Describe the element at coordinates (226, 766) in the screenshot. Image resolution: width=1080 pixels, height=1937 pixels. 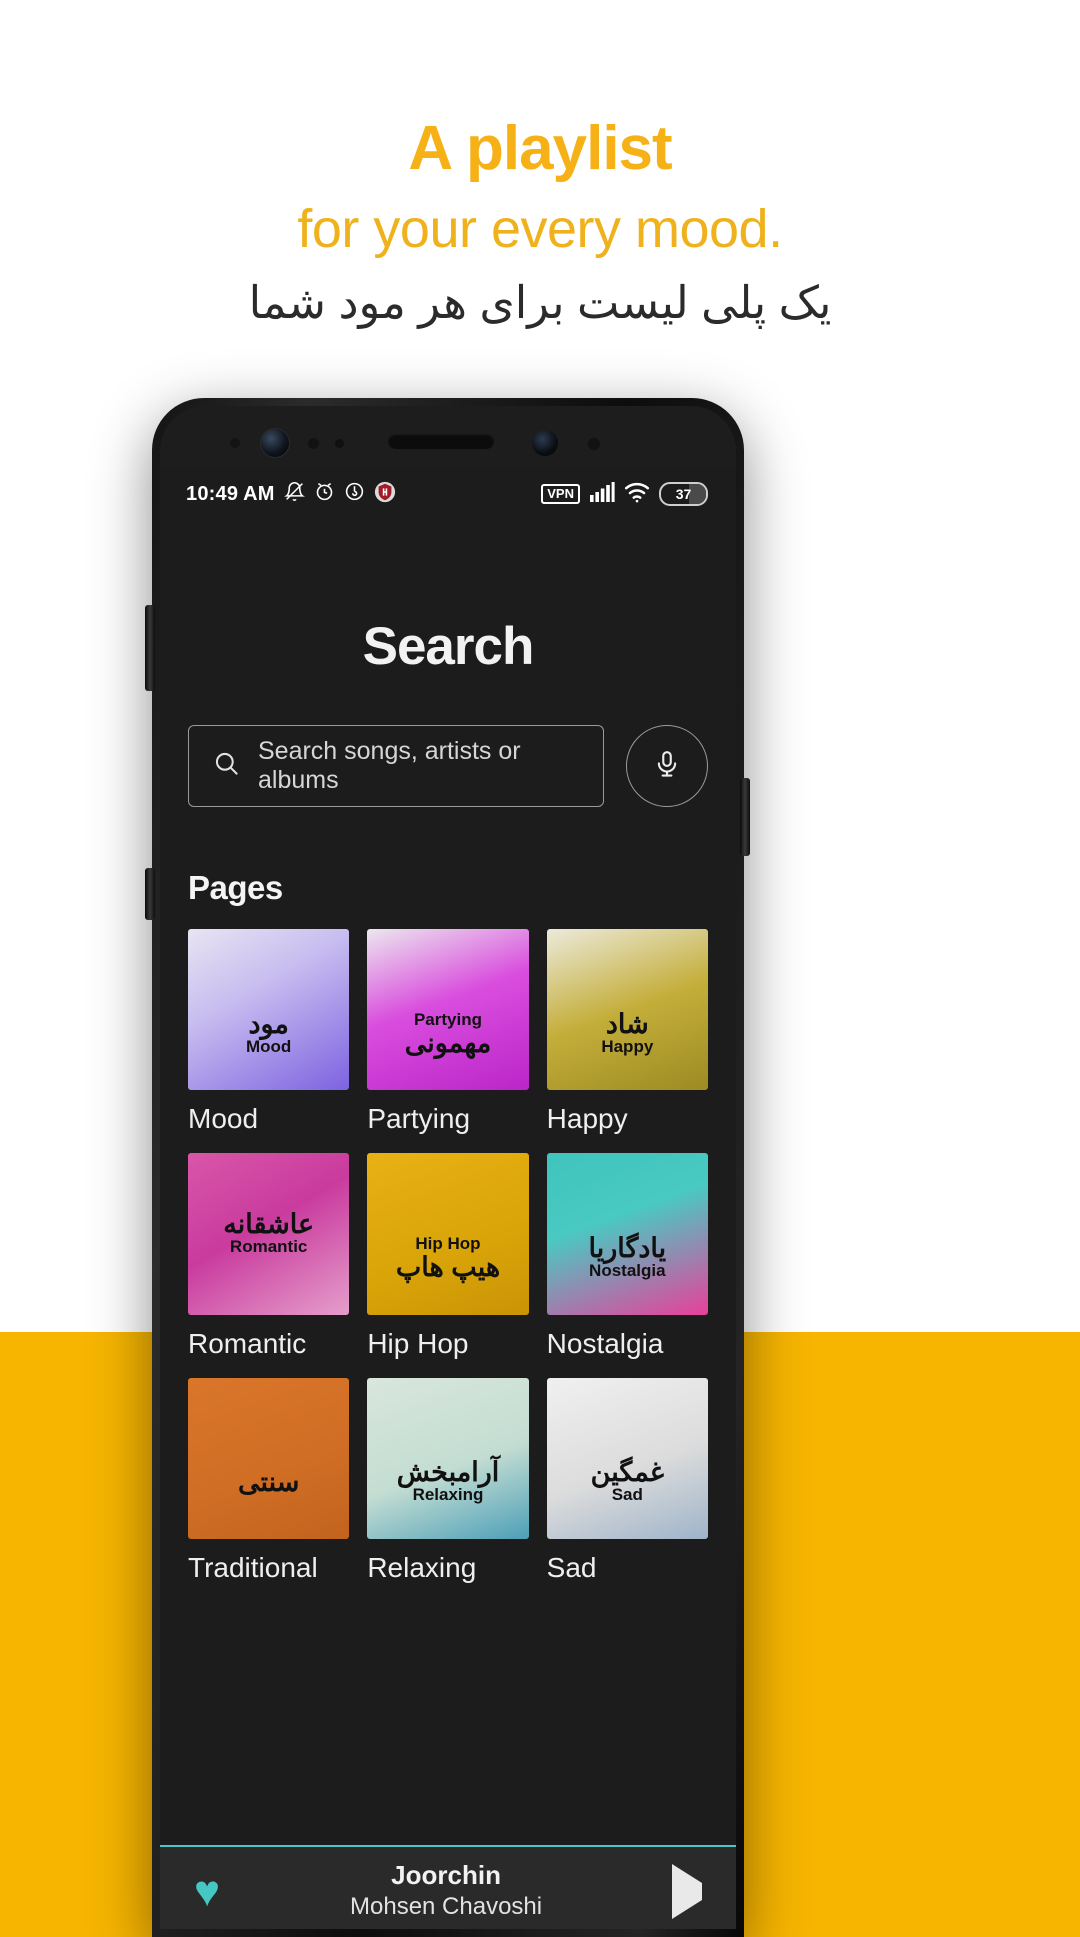
I see `search-icon` at that location.